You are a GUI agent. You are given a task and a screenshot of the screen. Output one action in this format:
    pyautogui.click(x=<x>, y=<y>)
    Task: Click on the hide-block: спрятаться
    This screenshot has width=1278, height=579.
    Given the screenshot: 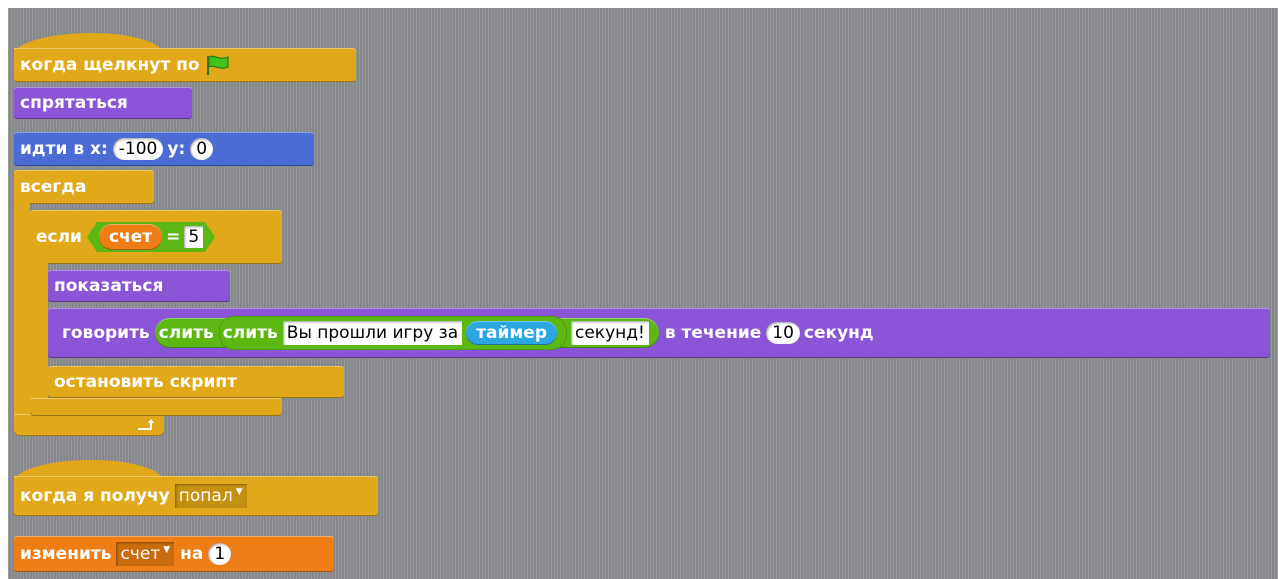 What is the action you would take?
    pyautogui.click(x=103, y=103)
    